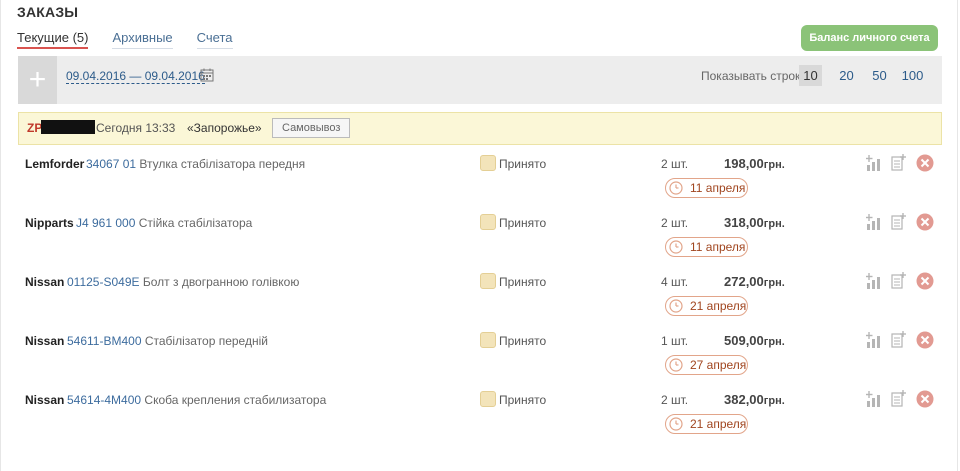 The image size is (960, 471). Describe the element at coordinates (235, 400) in the screenshot. I see `item-name: Скоба крепления стабилизатора` at that location.